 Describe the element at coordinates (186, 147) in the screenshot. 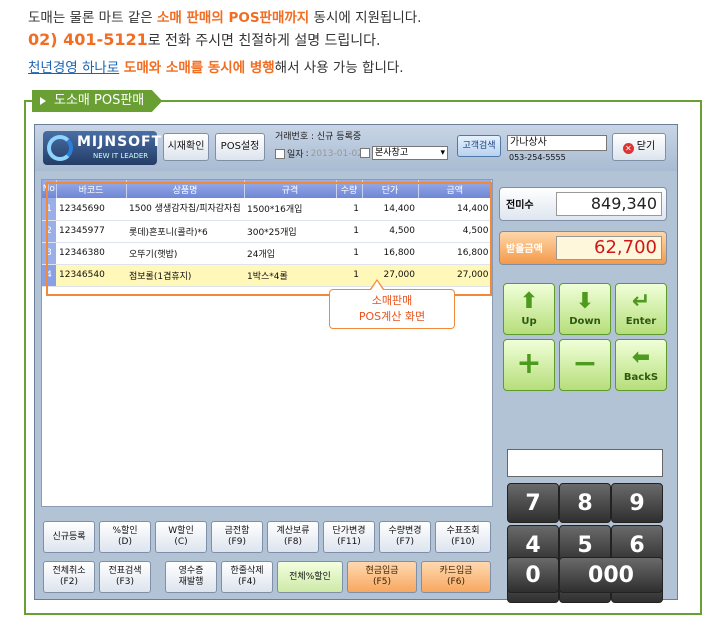

I see `cash-check-button: 시재확인` at that location.